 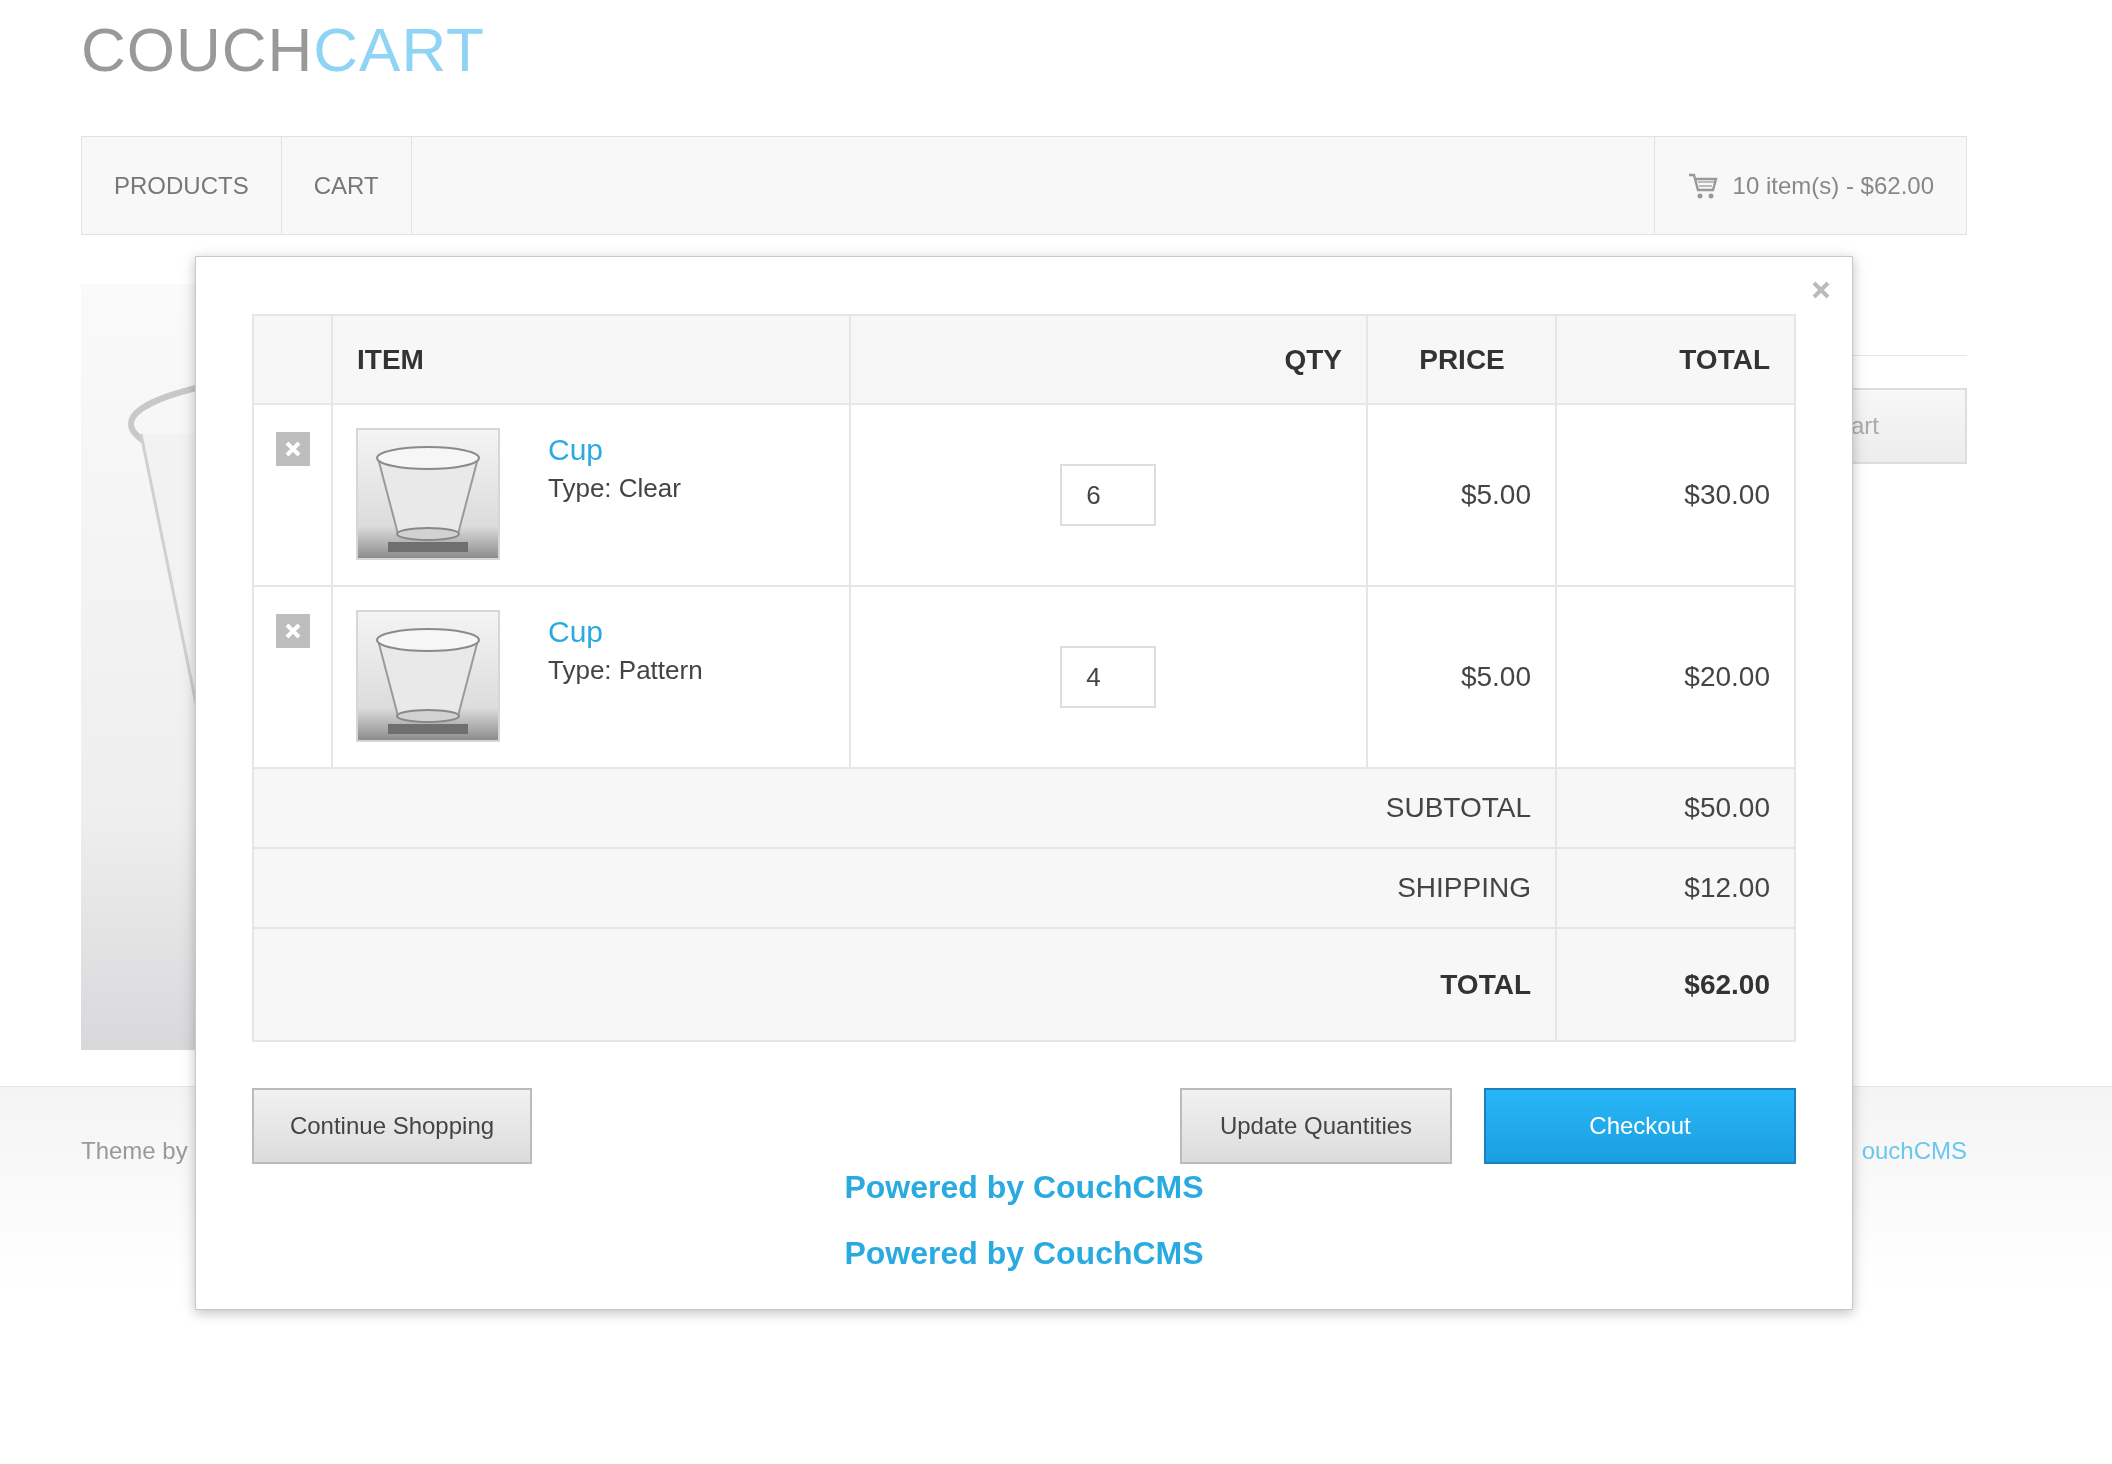 I want to click on nav-link: PRODUCTS, so click(x=182, y=185).